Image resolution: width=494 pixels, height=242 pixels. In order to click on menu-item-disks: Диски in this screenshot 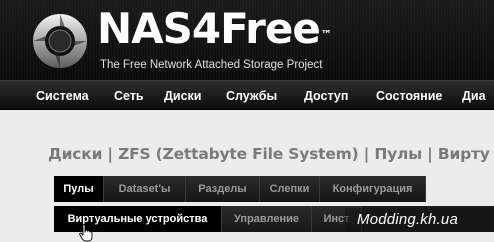, I will do `click(182, 95)`.